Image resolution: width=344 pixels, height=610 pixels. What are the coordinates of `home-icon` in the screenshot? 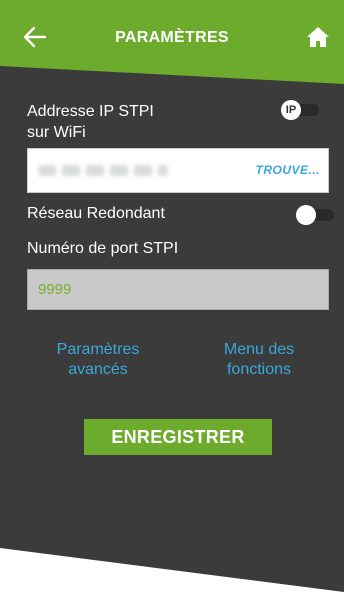 It's located at (318, 37).